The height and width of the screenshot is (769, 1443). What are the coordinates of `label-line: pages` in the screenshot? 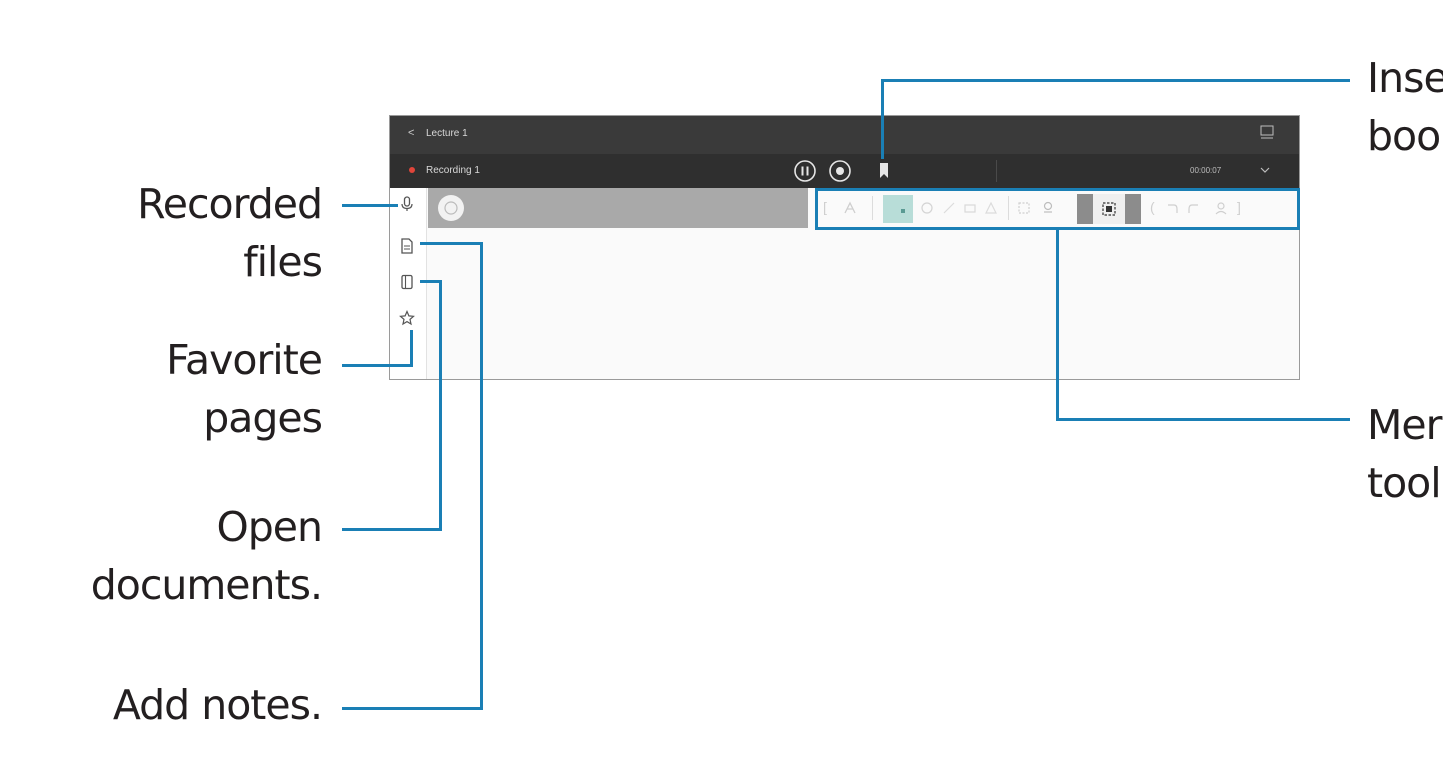 It's located at (263, 418).